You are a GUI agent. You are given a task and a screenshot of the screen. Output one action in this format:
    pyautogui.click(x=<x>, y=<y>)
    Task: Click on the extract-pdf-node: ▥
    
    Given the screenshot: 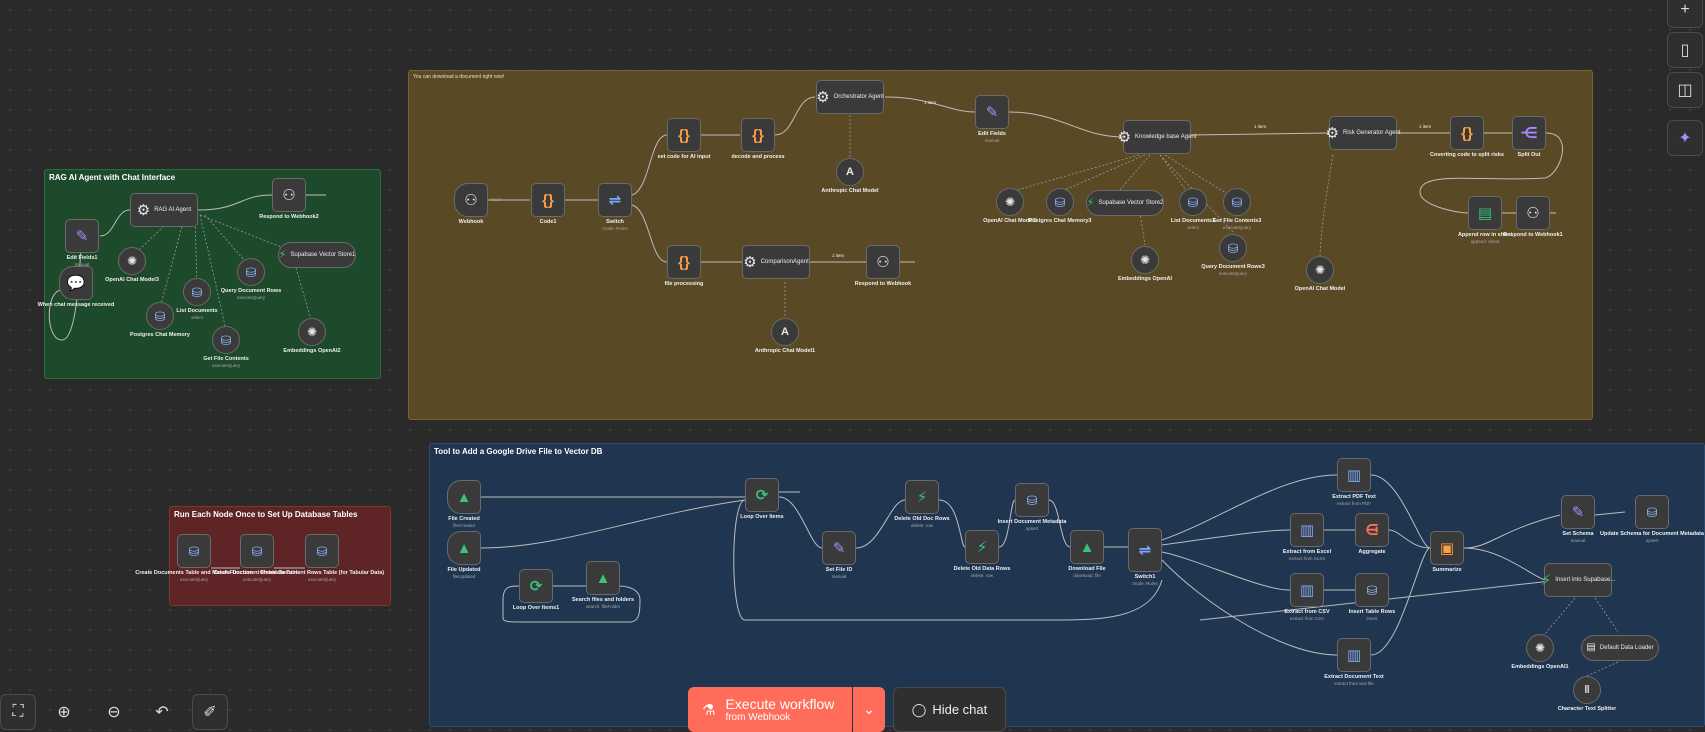 What is the action you would take?
    pyautogui.click(x=1354, y=475)
    